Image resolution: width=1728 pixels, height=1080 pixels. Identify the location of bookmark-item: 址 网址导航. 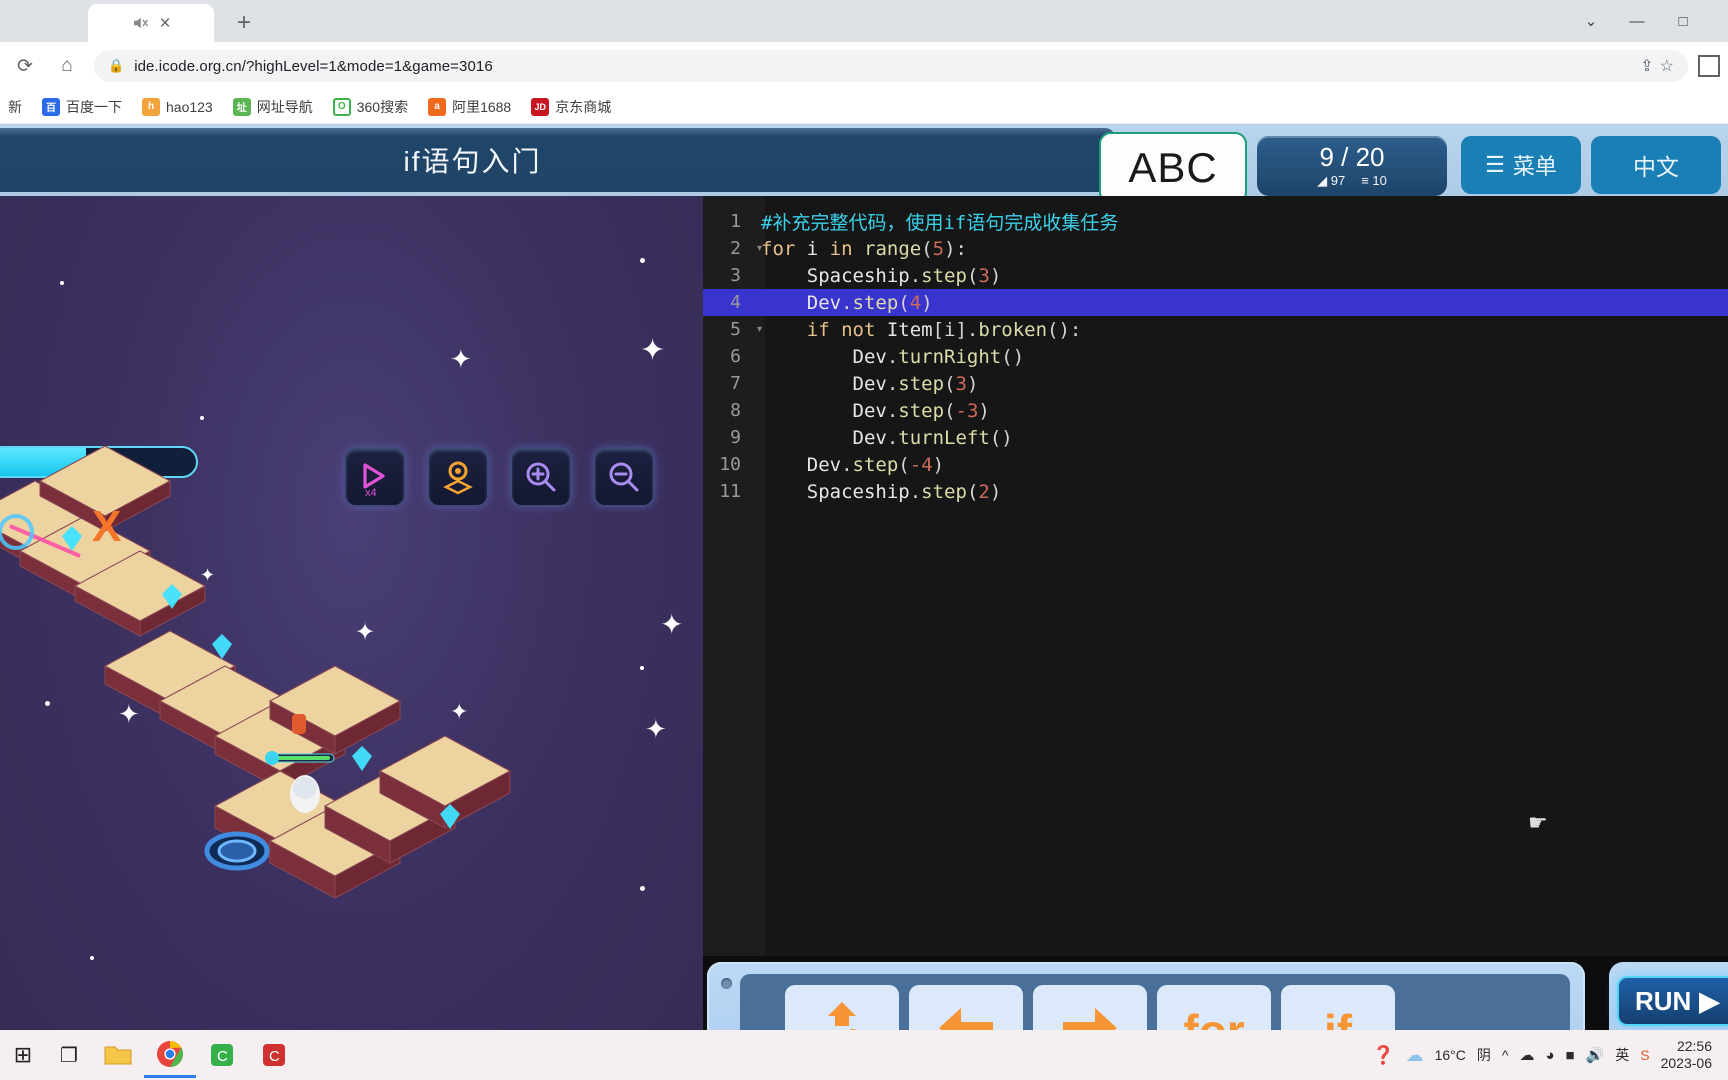
(273, 107).